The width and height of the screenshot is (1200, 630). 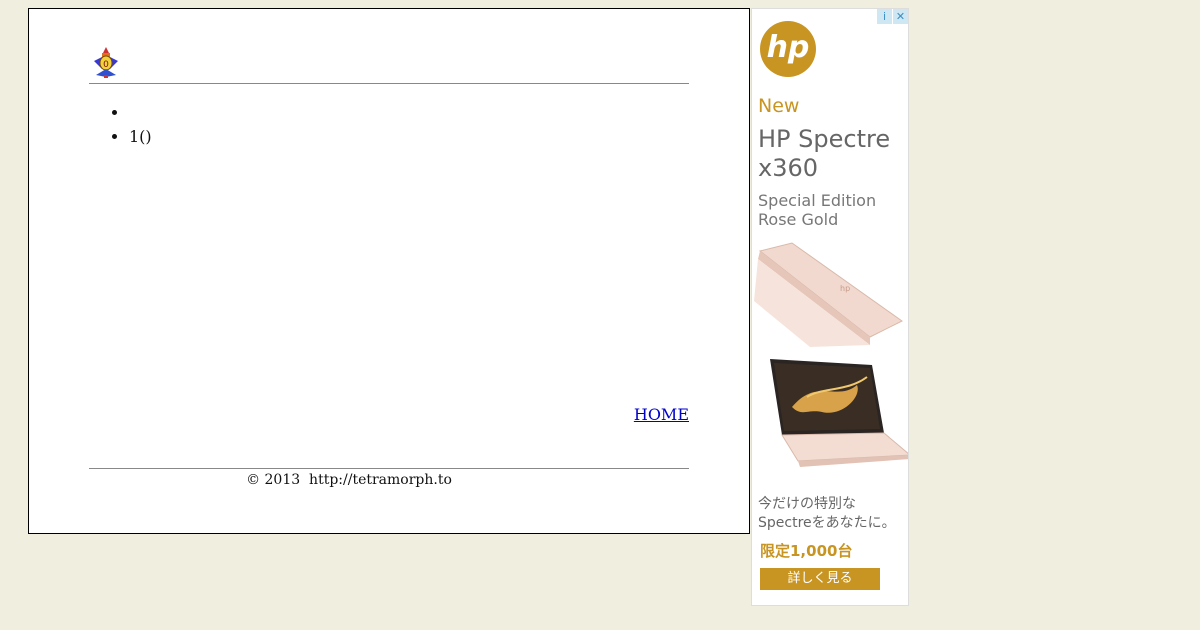 What do you see at coordinates (824, 153) in the screenshot?
I see `ad-product-title: HP Spectre x360` at bounding box center [824, 153].